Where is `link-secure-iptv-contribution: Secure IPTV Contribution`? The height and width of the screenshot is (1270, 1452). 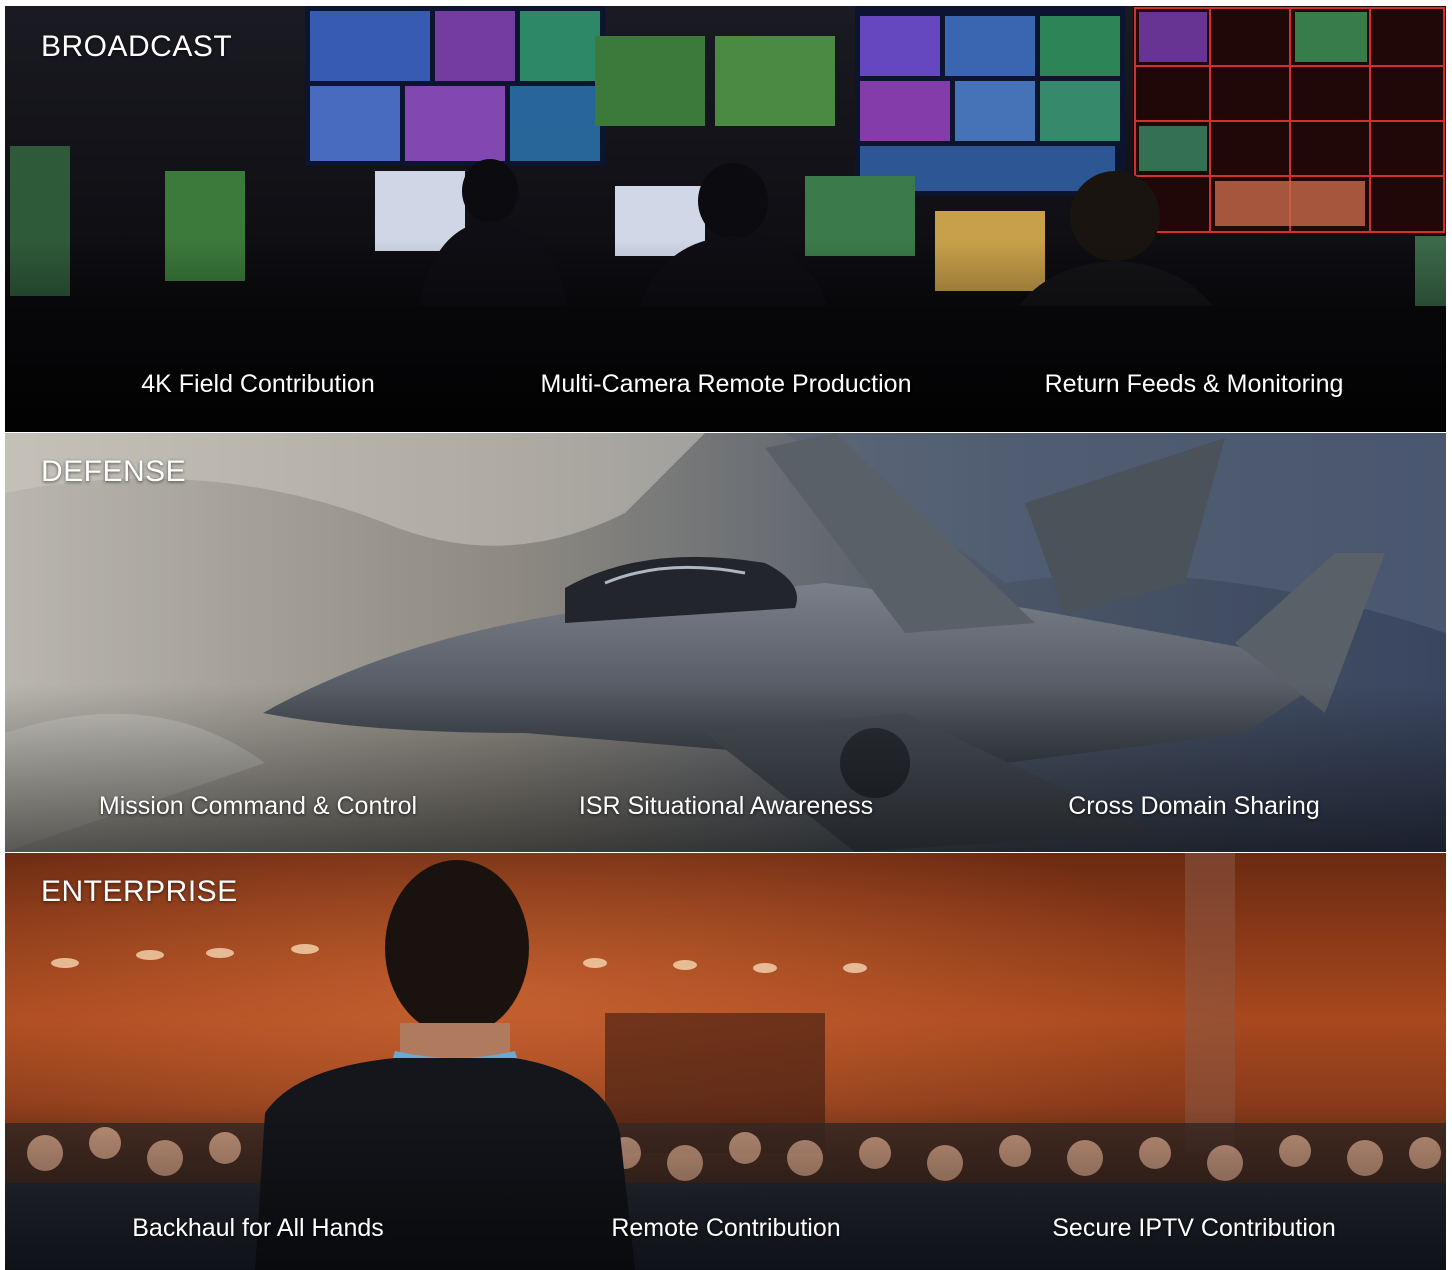 link-secure-iptv-contribution: Secure IPTV Contribution is located at coordinates (1193, 1228).